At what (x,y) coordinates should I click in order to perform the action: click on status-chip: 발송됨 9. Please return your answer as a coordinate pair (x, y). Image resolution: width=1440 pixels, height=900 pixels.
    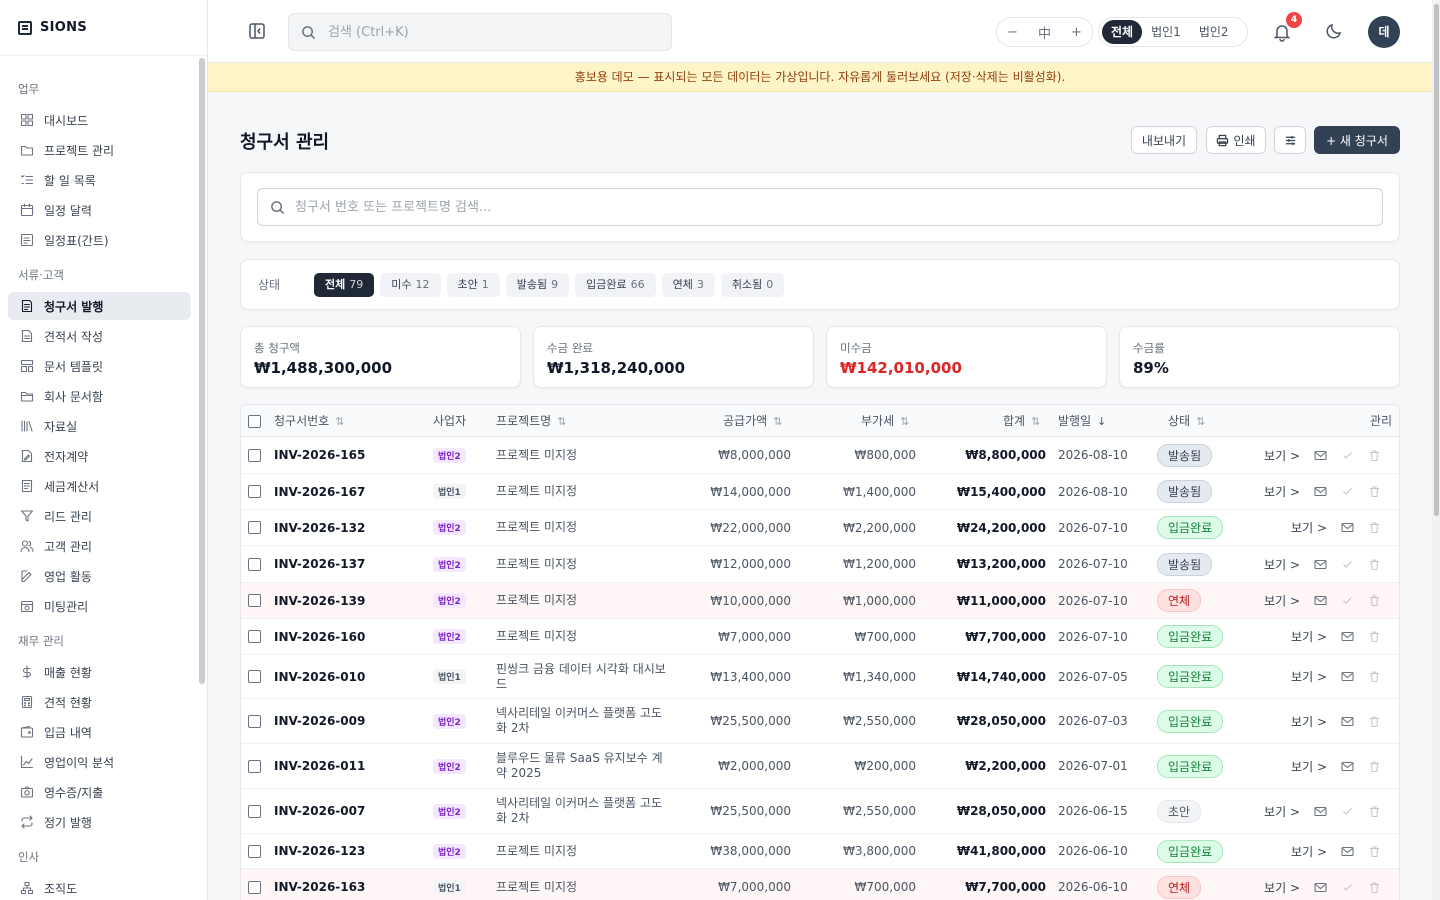
    Looking at the image, I should click on (537, 284).